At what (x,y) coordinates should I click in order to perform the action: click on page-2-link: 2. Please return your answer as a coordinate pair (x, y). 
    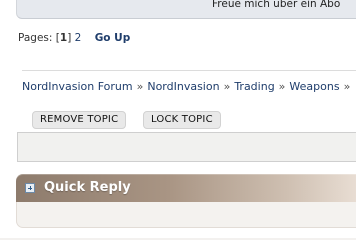
    Looking at the image, I should click on (78, 38).